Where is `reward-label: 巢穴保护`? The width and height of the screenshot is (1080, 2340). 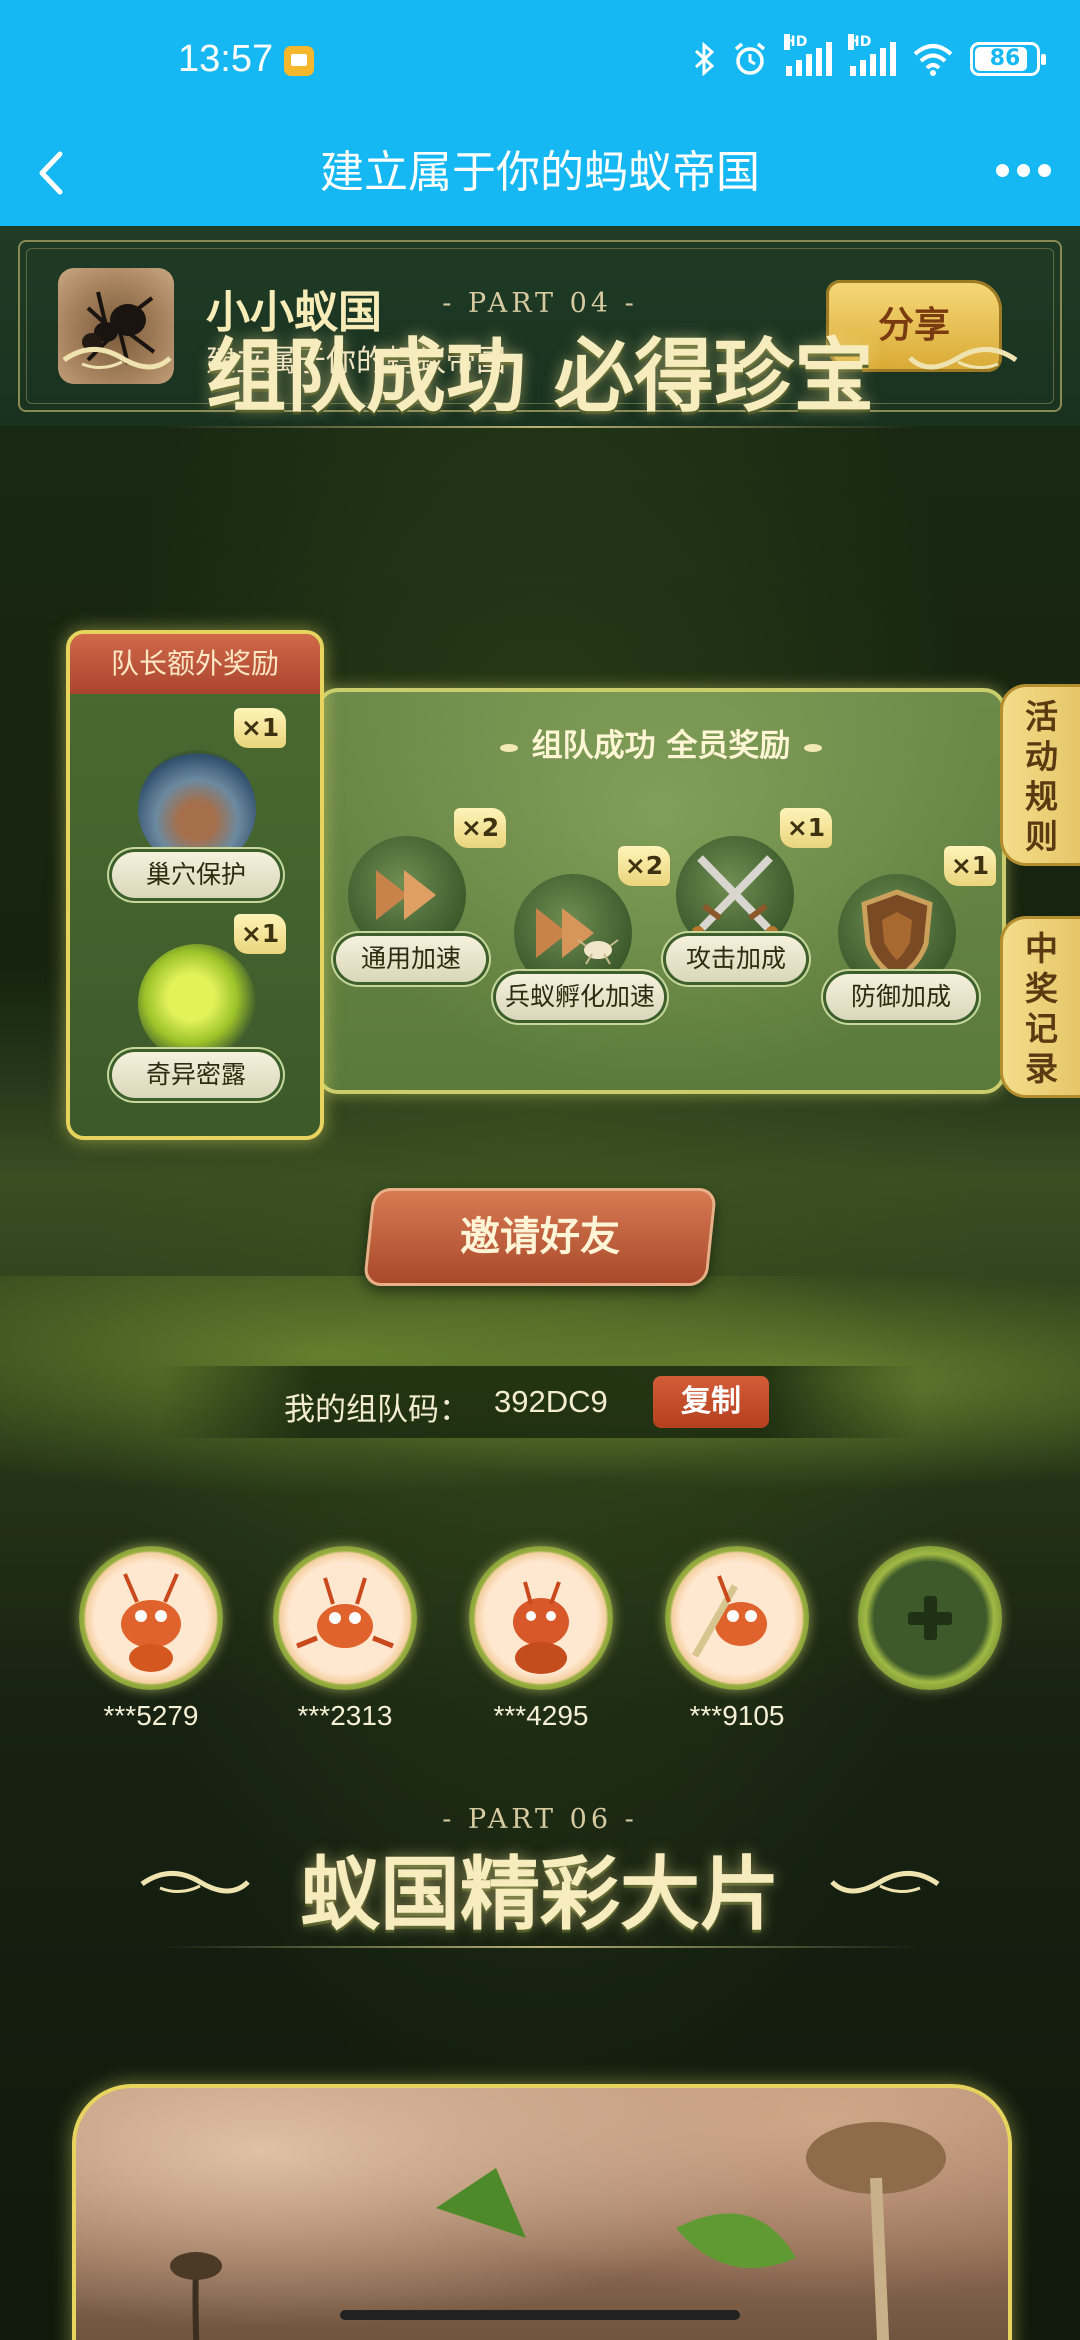 reward-label: 巢穴保护 is located at coordinates (196, 875).